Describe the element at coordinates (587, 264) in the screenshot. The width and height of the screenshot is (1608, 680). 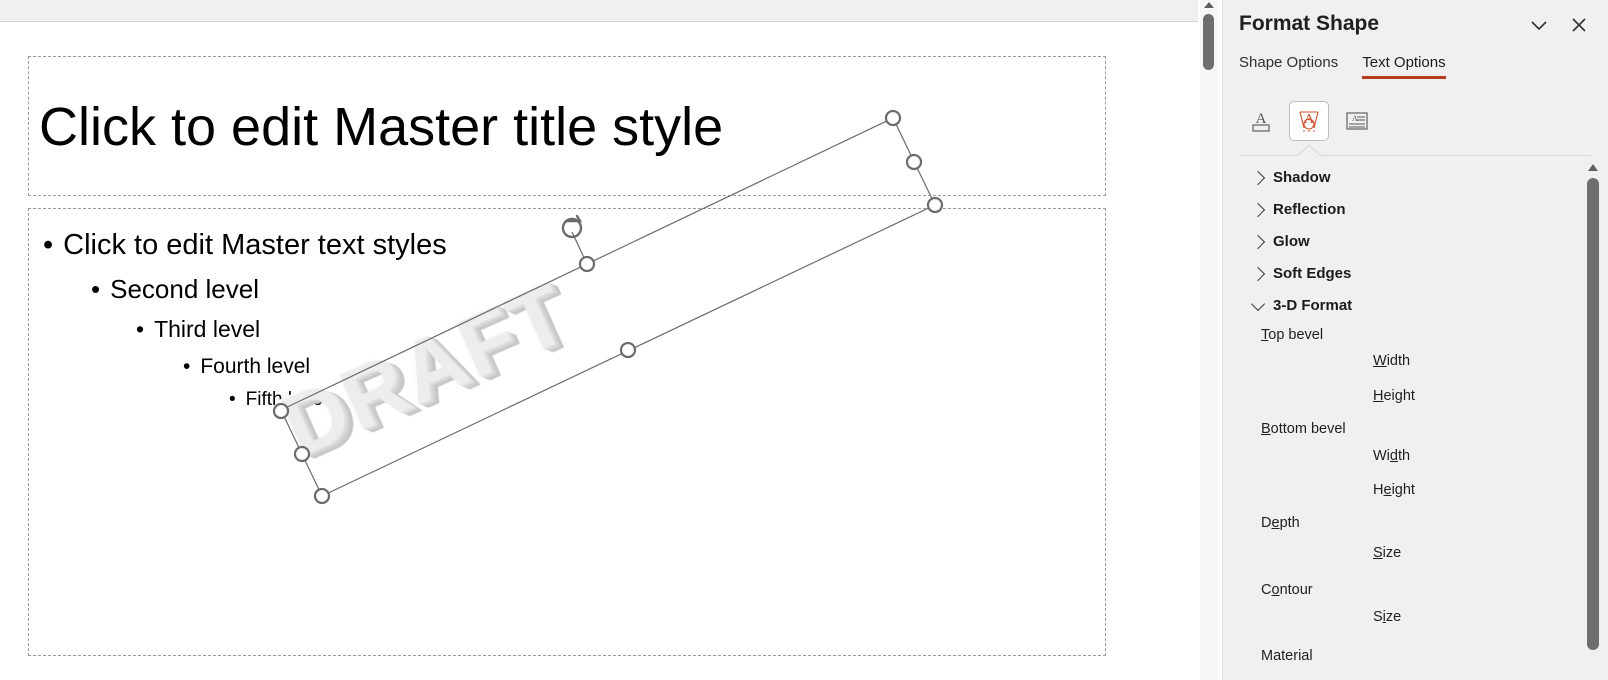
I see `handle-mid-top` at that location.